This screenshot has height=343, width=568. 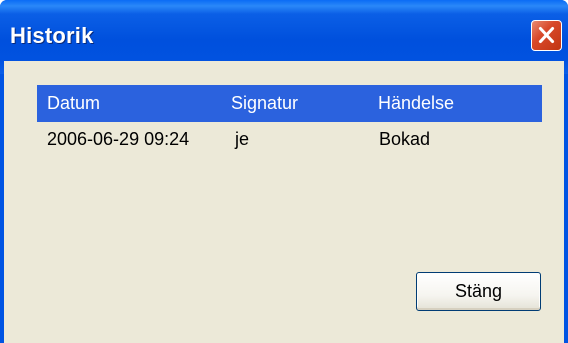 I want to click on list-item: 2006-06-29 09:24 je Bokad, so click(x=289, y=142).